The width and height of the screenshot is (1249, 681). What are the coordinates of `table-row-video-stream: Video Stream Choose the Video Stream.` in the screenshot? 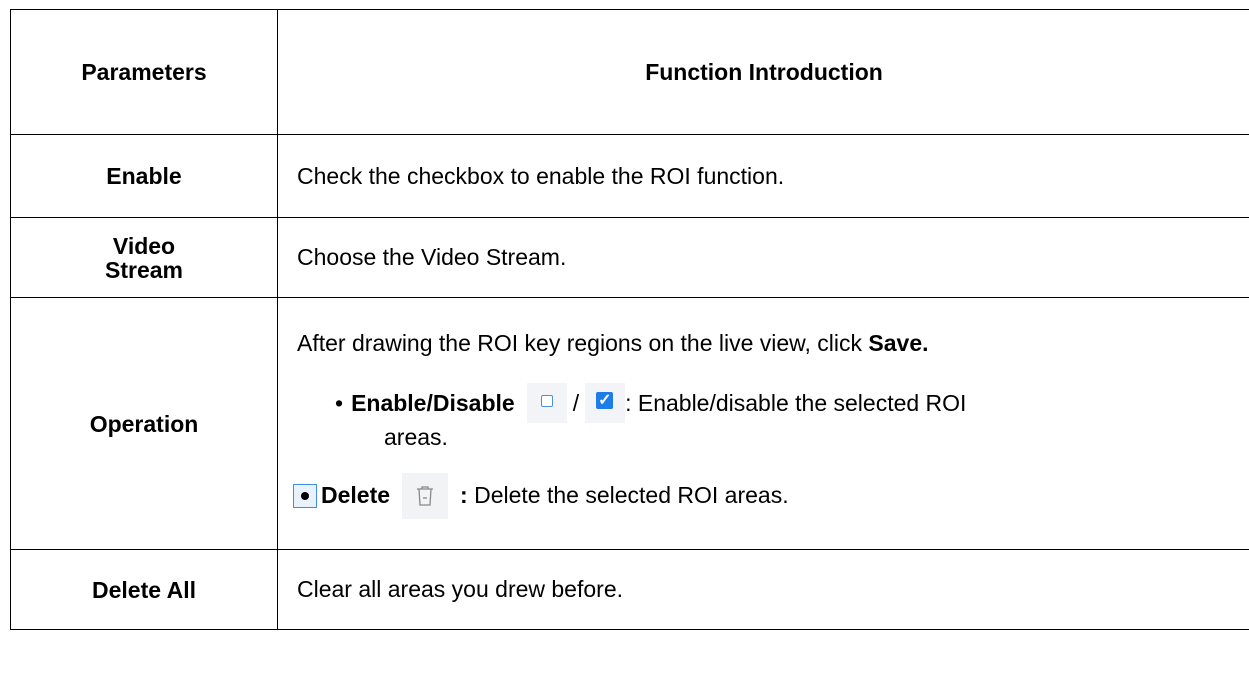 It's located at (629, 257).